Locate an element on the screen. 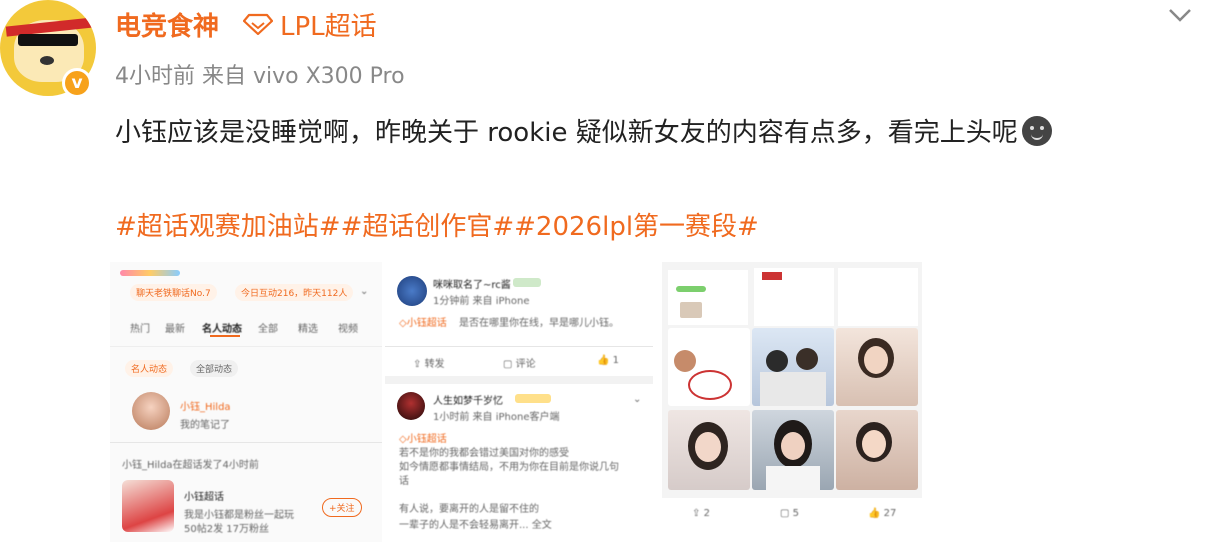 The width and height of the screenshot is (1212, 550). user1-sub: 我的笔记了 is located at coordinates (205, 425).